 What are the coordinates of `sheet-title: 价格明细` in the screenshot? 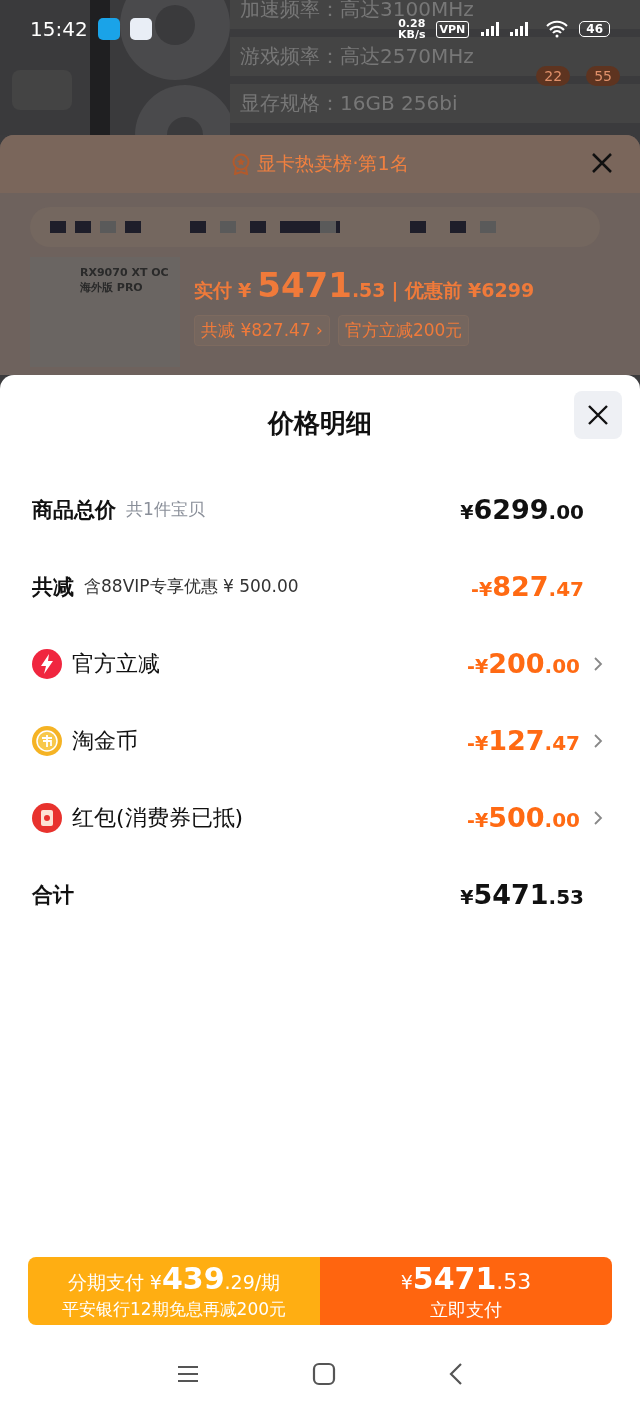 It's located at (320, 423).